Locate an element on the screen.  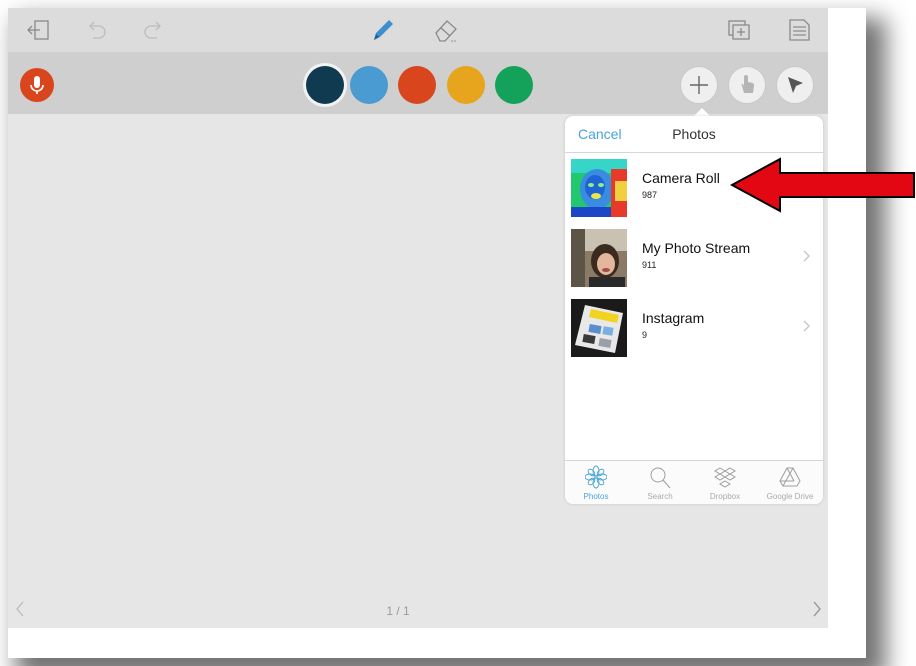
tab-search: Search is located at coordinates (660, 482).